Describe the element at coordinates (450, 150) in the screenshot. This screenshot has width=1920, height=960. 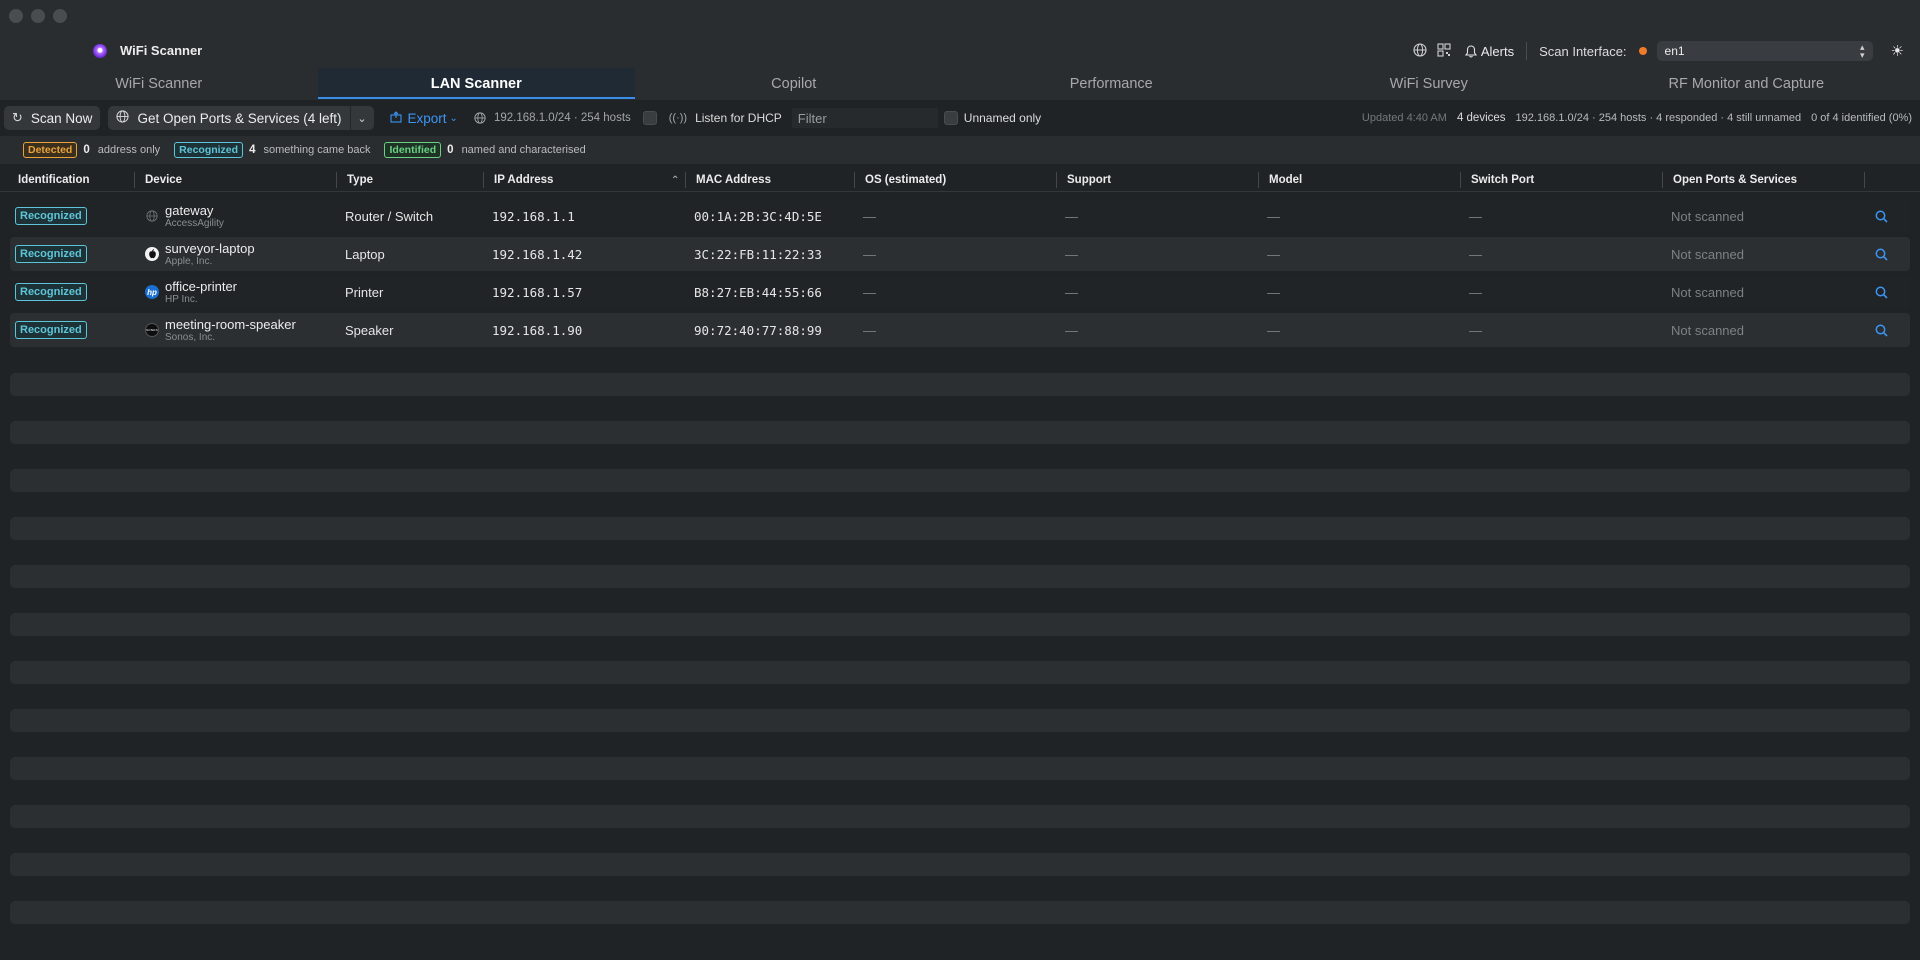
I see `identified-count: 0` at that location.